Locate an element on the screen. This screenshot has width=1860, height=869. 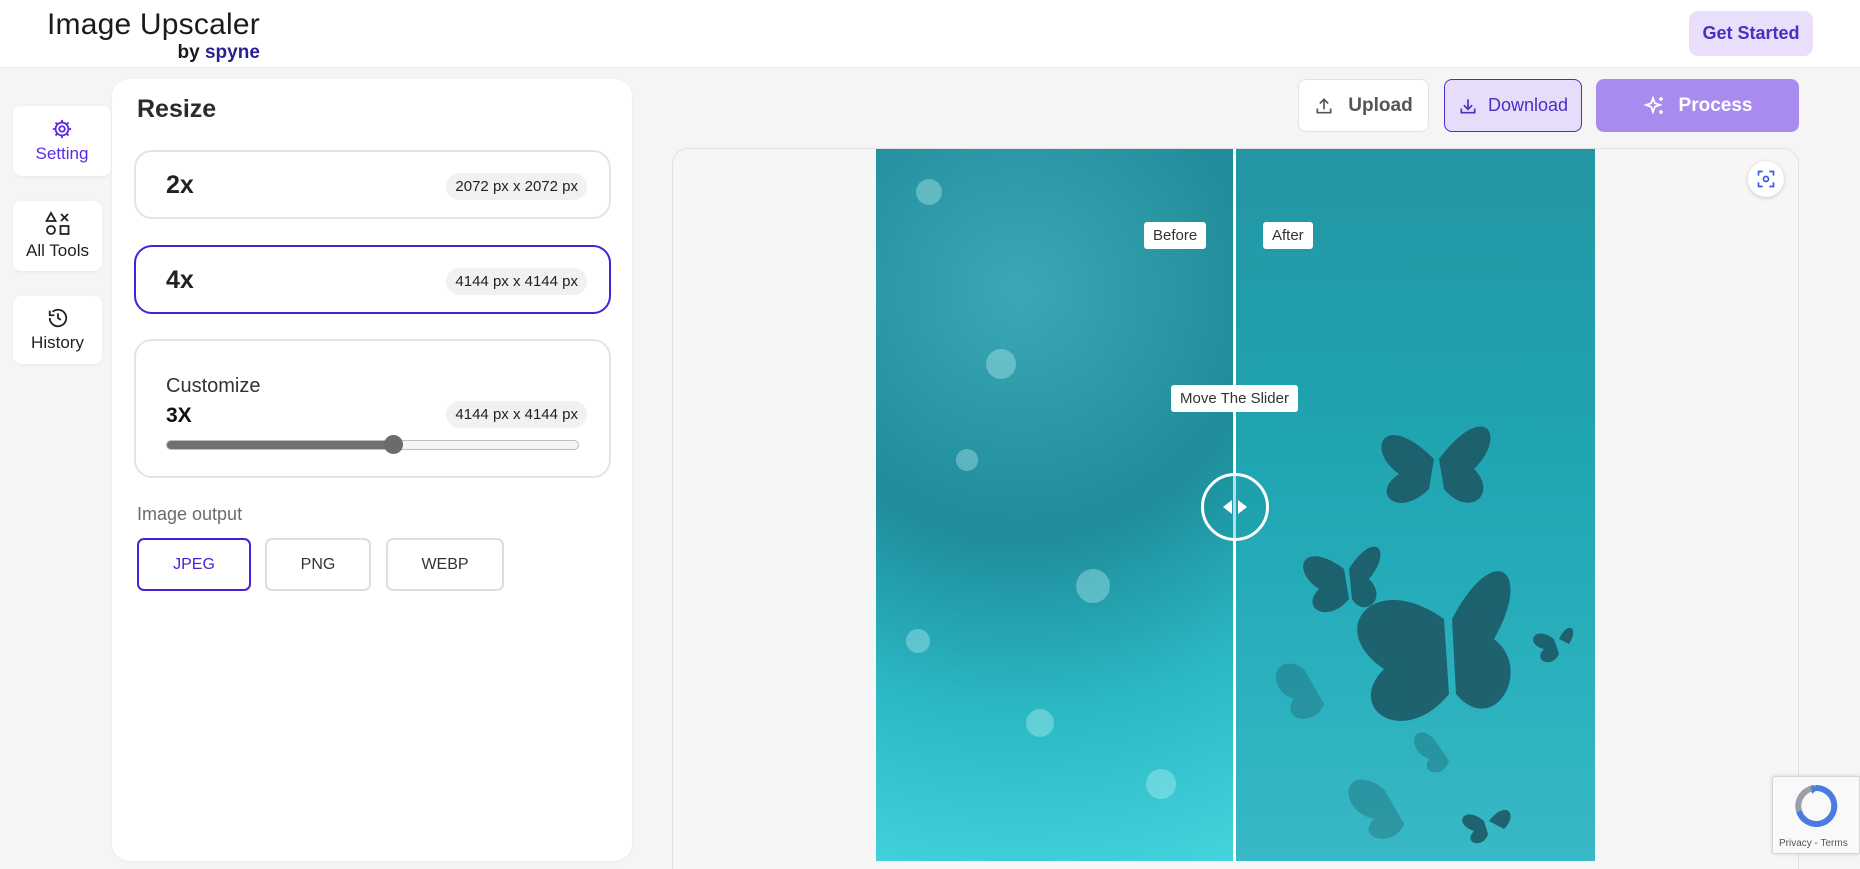
rail-item-history: History is located at coordinates (57, 330).